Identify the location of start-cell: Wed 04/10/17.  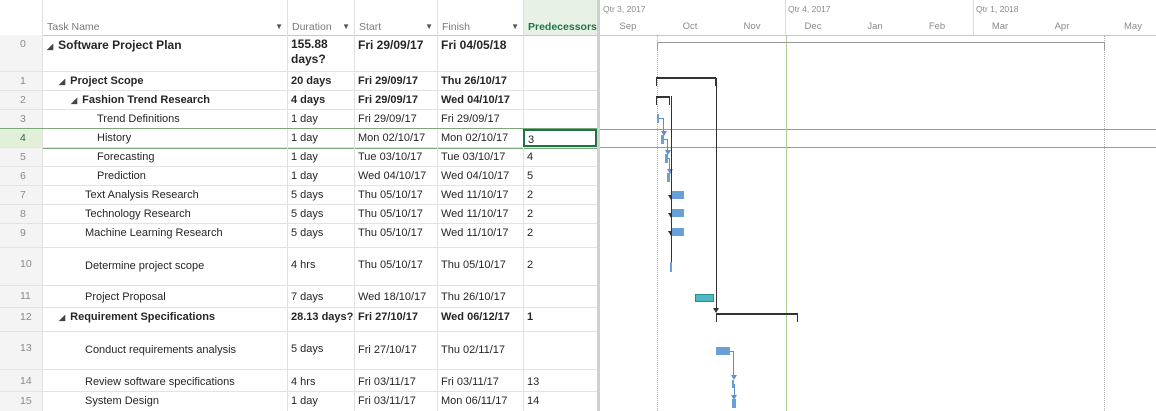
(395, 176).